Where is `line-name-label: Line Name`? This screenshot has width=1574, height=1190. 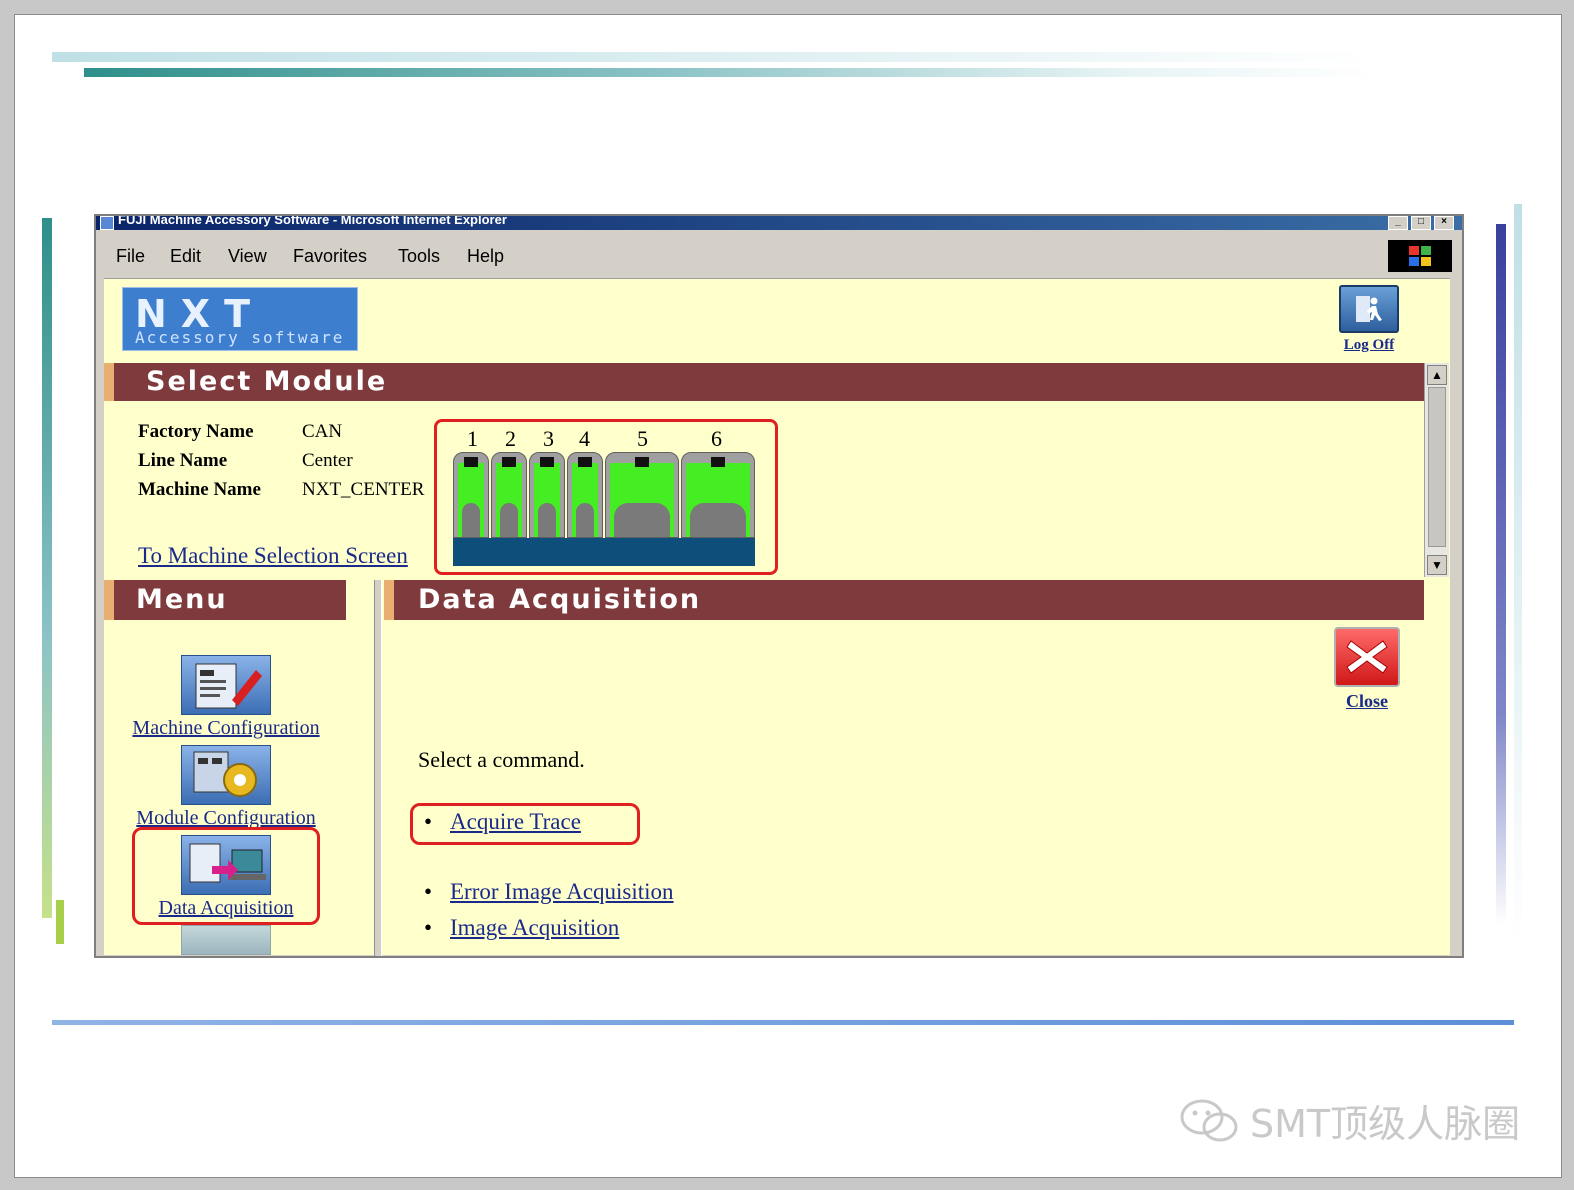 line-name-label: Line Name is located at coordinates (183, 460).